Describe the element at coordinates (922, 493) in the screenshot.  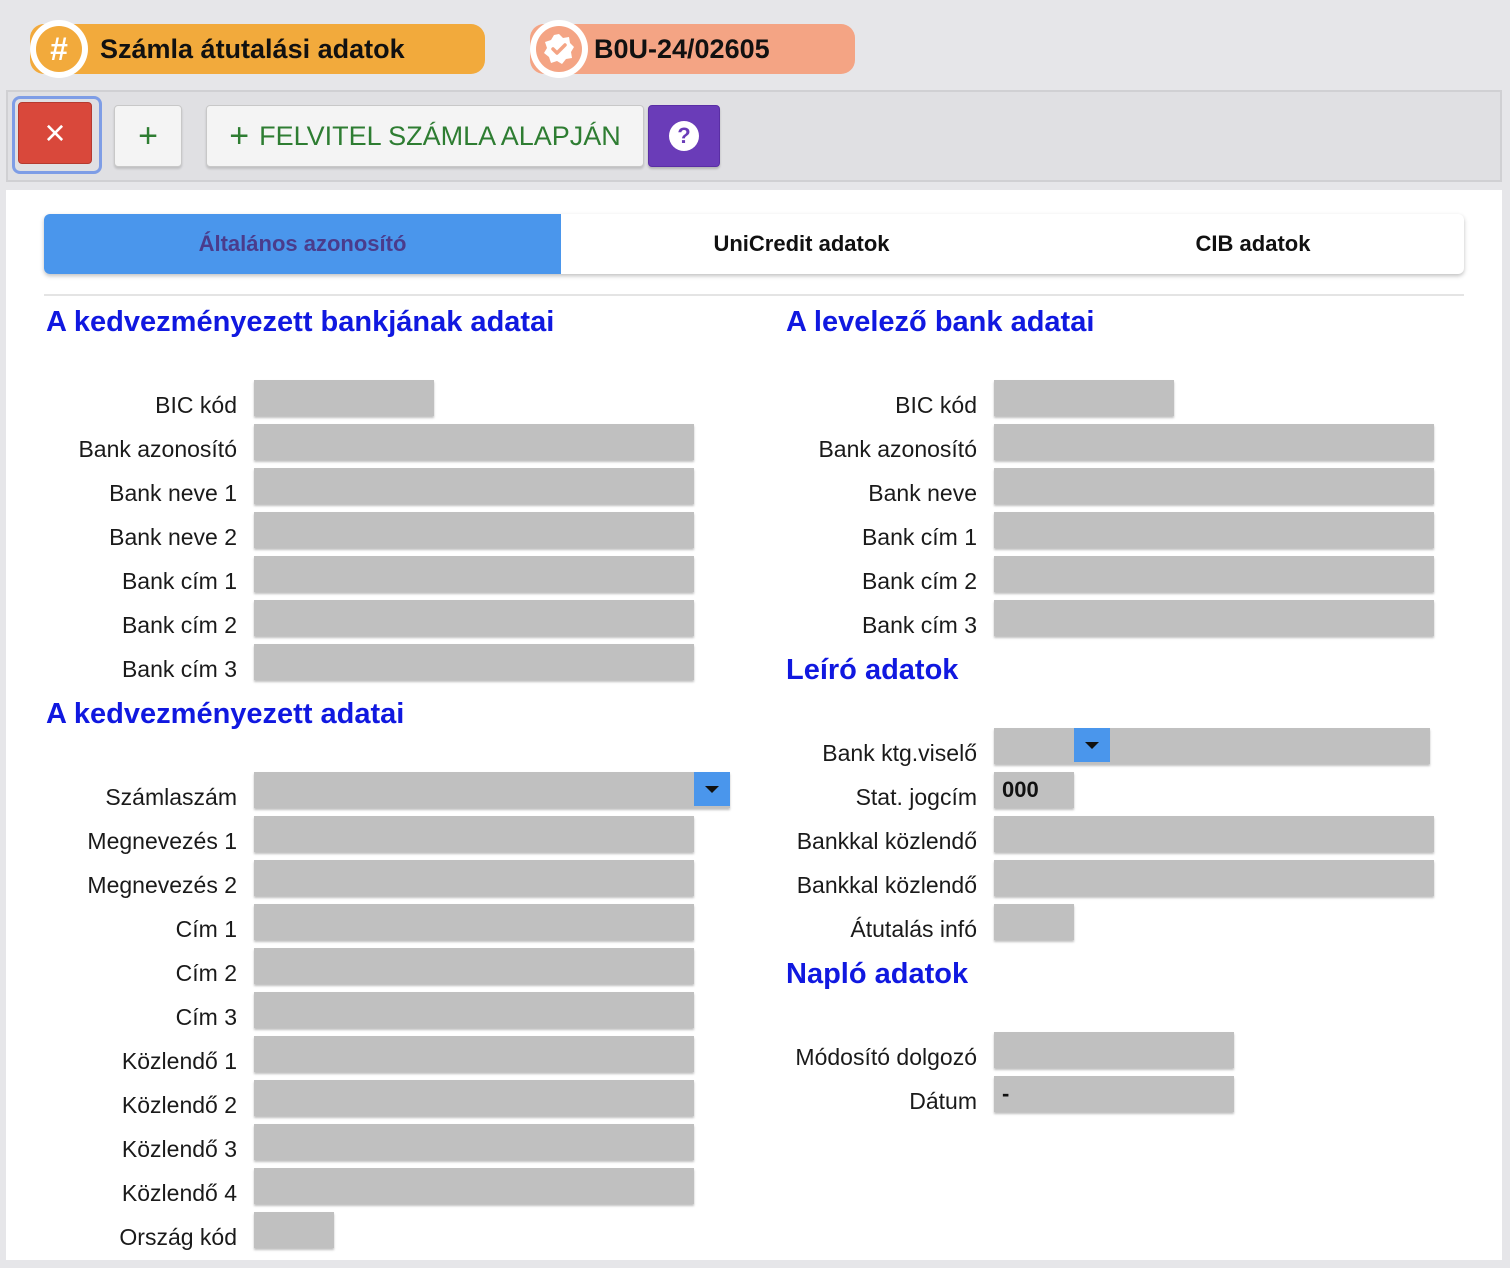
I see `field-label: Bank neve` at that location.